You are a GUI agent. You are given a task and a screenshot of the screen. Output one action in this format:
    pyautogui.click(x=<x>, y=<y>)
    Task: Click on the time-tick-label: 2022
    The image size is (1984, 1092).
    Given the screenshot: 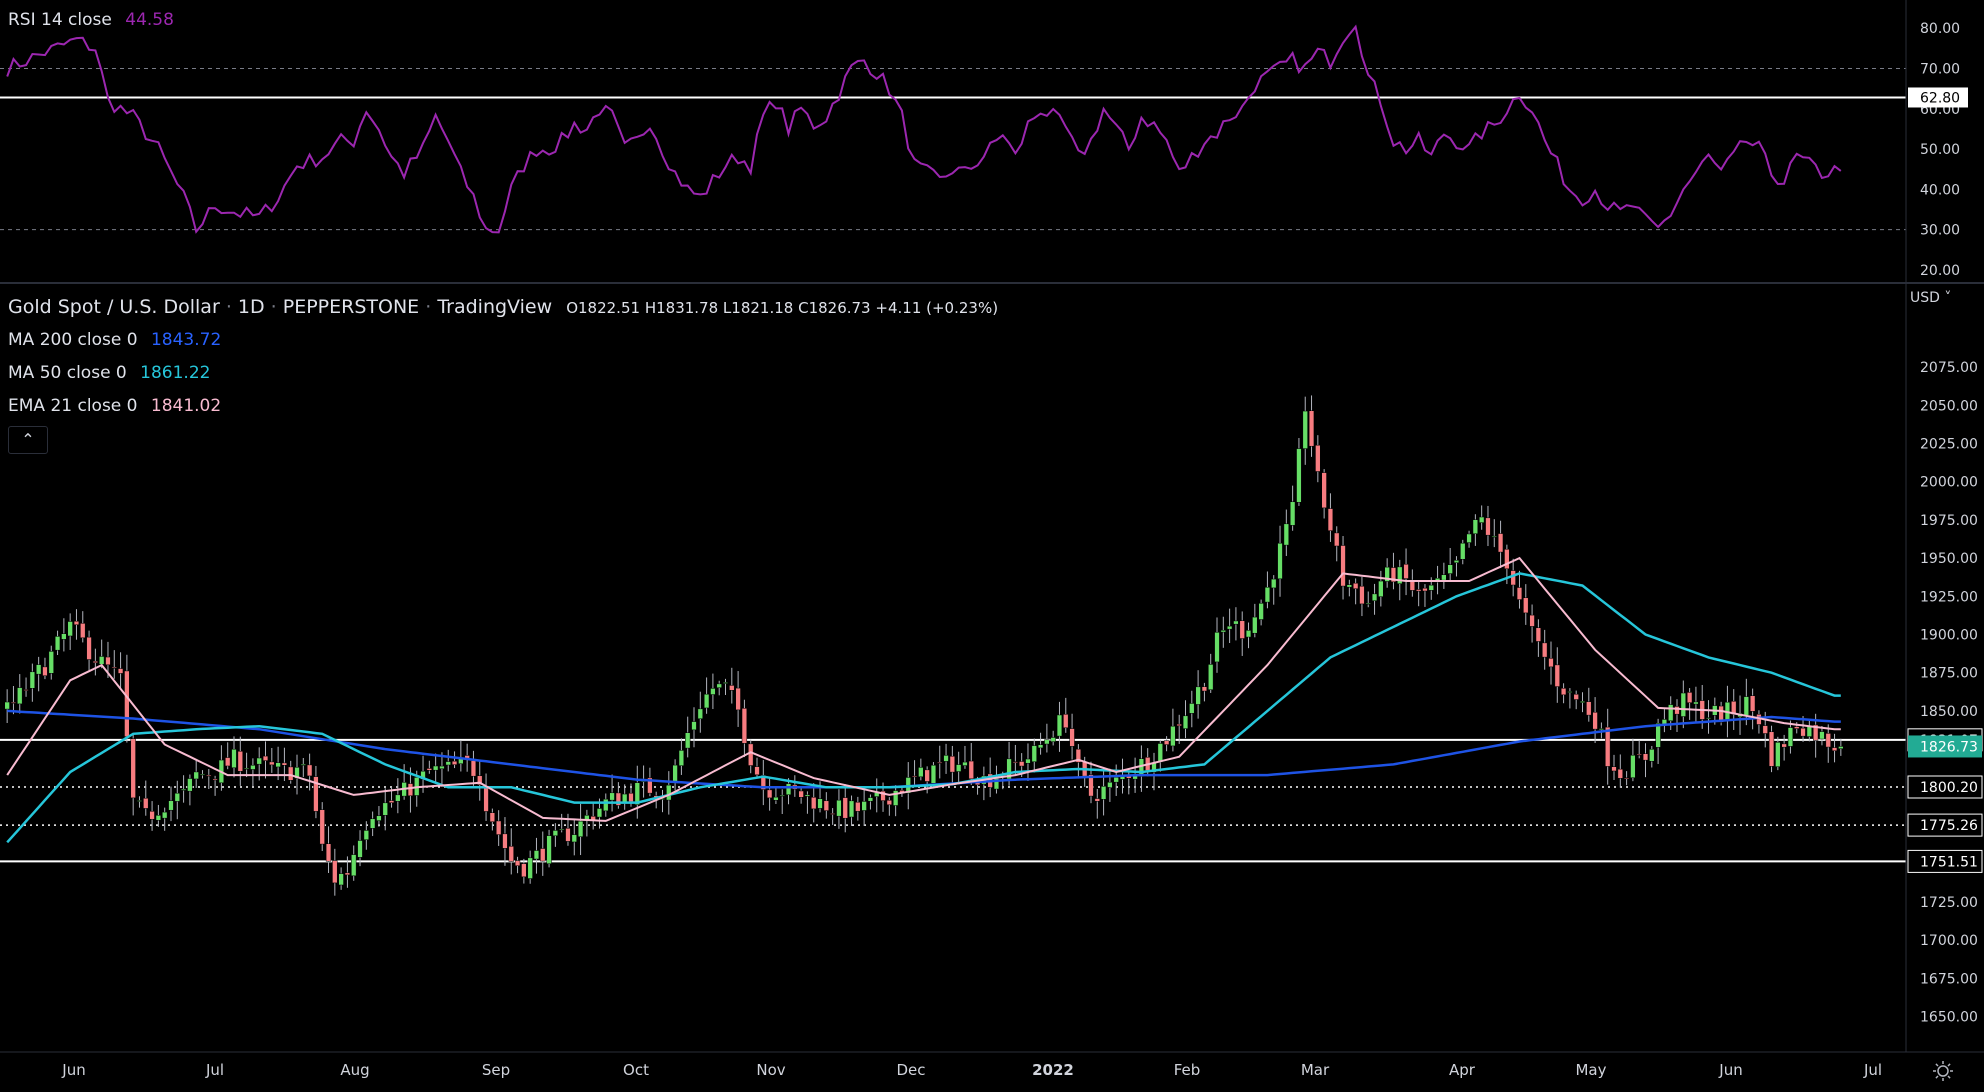 What is the action you would take?
    pyautogui.click(x=1053, y=1070)
    